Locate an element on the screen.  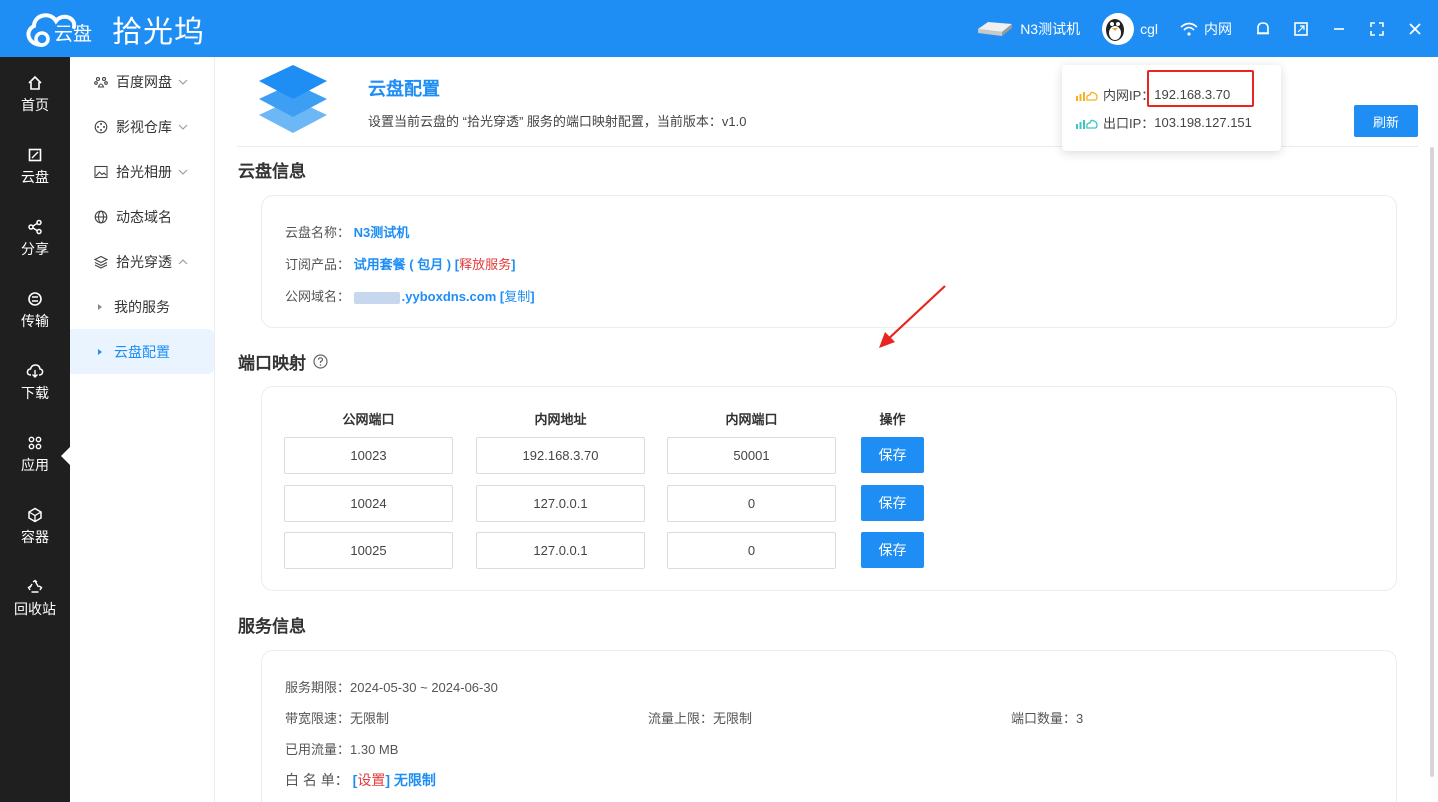
close-button is located at coordinates (1415, 29).